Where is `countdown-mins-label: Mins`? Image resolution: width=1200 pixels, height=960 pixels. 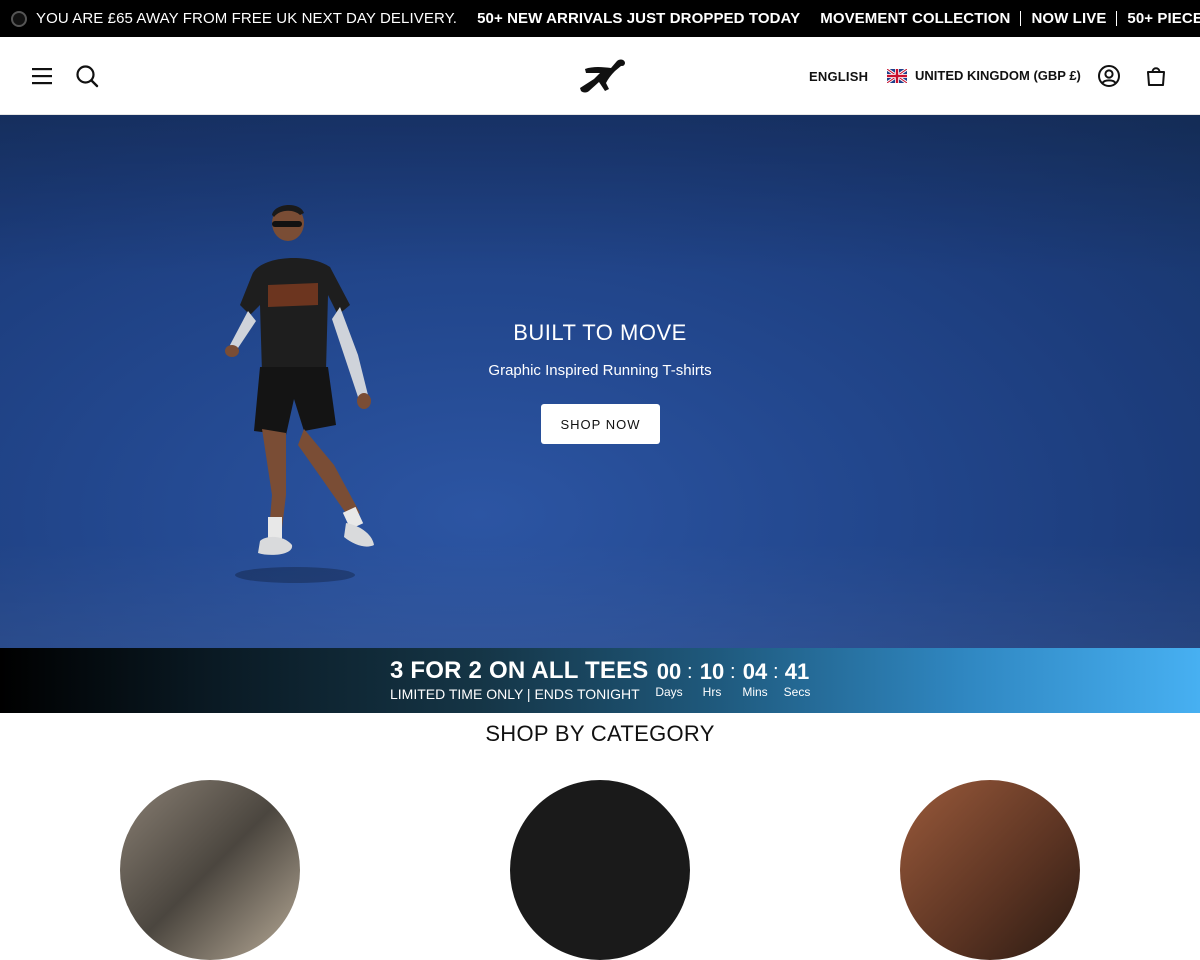 countdown-mins-label: Mins is located at coordinates (755, 692).